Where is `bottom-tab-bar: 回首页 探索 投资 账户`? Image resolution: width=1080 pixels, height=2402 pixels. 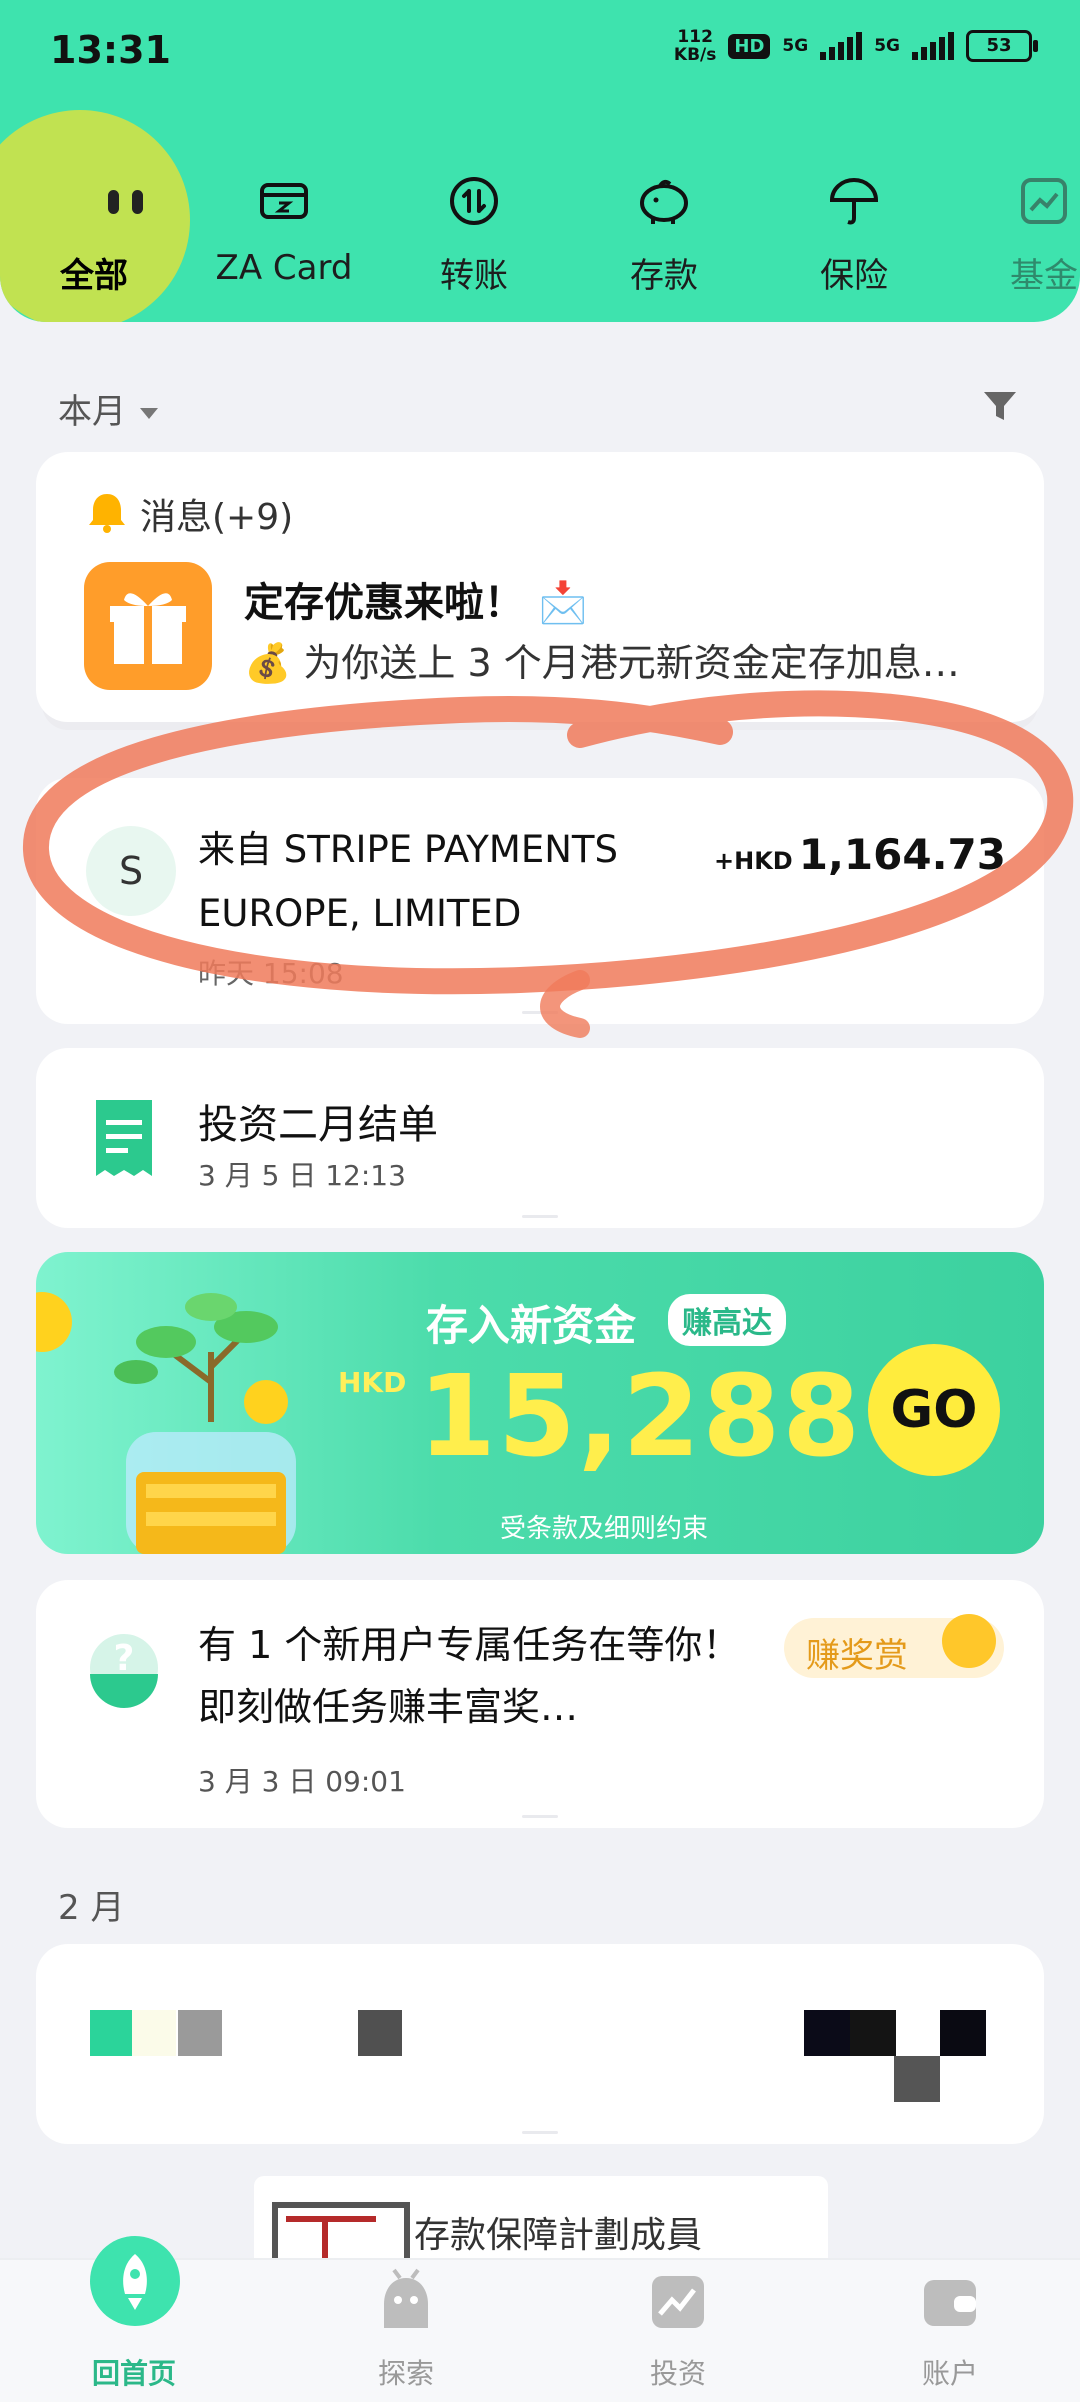
bottom-tab-bar: 回首页 探索 投资 账户 is located at coordinates (540, 2319).